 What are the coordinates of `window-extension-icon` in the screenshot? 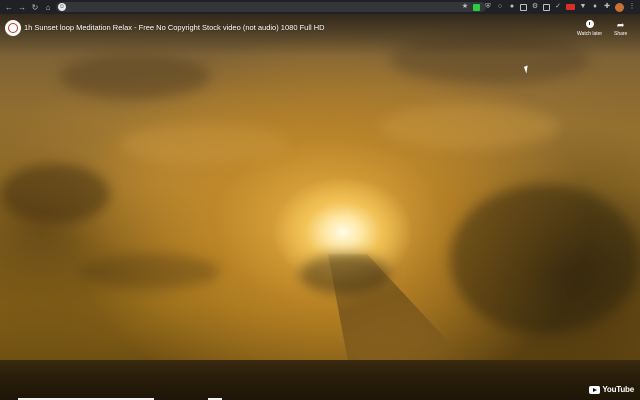 It's located at (546, 7).